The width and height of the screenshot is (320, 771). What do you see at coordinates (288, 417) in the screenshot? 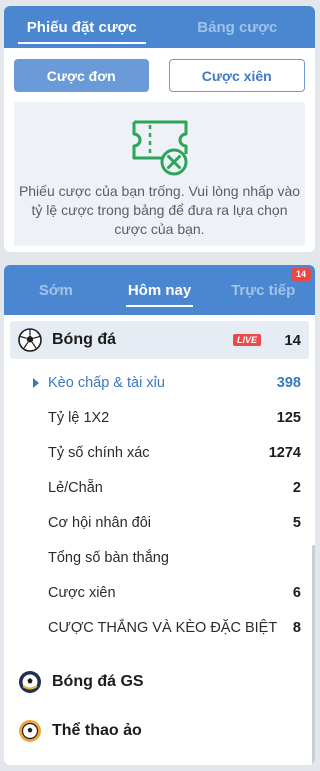
I see `market-count: 125` at bounding box center [288, 417].